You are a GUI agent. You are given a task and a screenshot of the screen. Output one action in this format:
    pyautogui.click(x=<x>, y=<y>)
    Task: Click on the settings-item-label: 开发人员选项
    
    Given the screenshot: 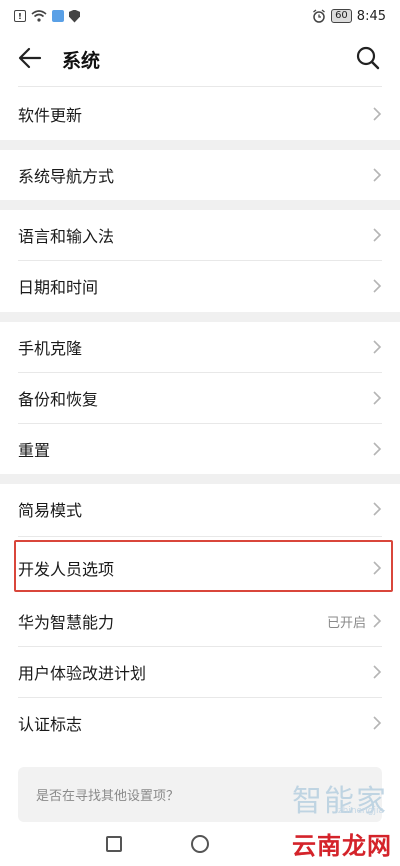 What is the action you would take?
    pyautogui.click(x=66, y=569)
    